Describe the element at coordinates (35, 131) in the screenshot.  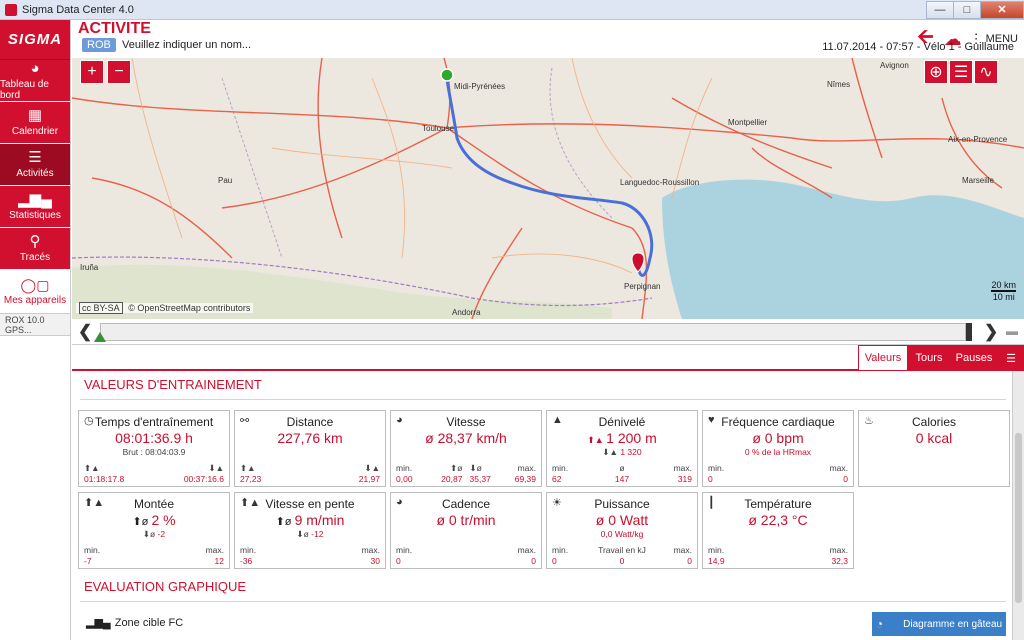
I see `sidebar-item-label: Calendrier` at that location.